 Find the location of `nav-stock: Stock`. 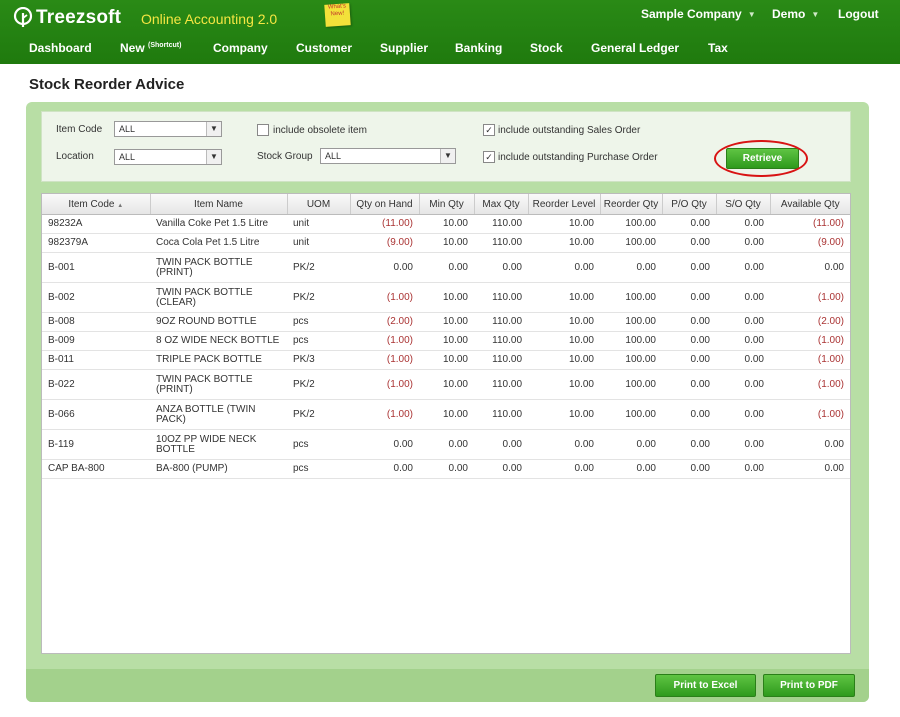

nav-stock: Stock is located at coordinates (546, 48).